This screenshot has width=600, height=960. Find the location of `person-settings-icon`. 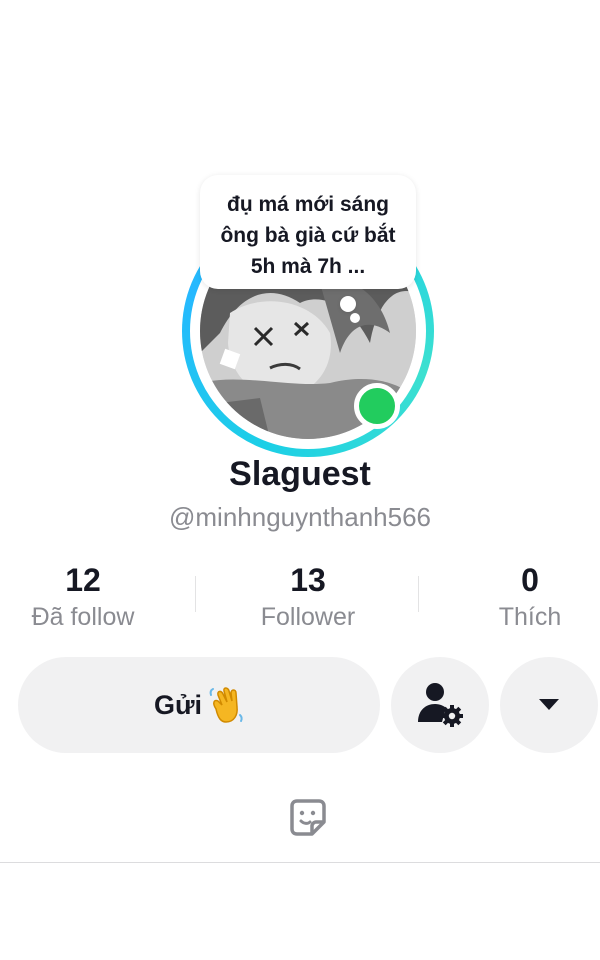

person-settings-icon is located at coordinates (440, 705).